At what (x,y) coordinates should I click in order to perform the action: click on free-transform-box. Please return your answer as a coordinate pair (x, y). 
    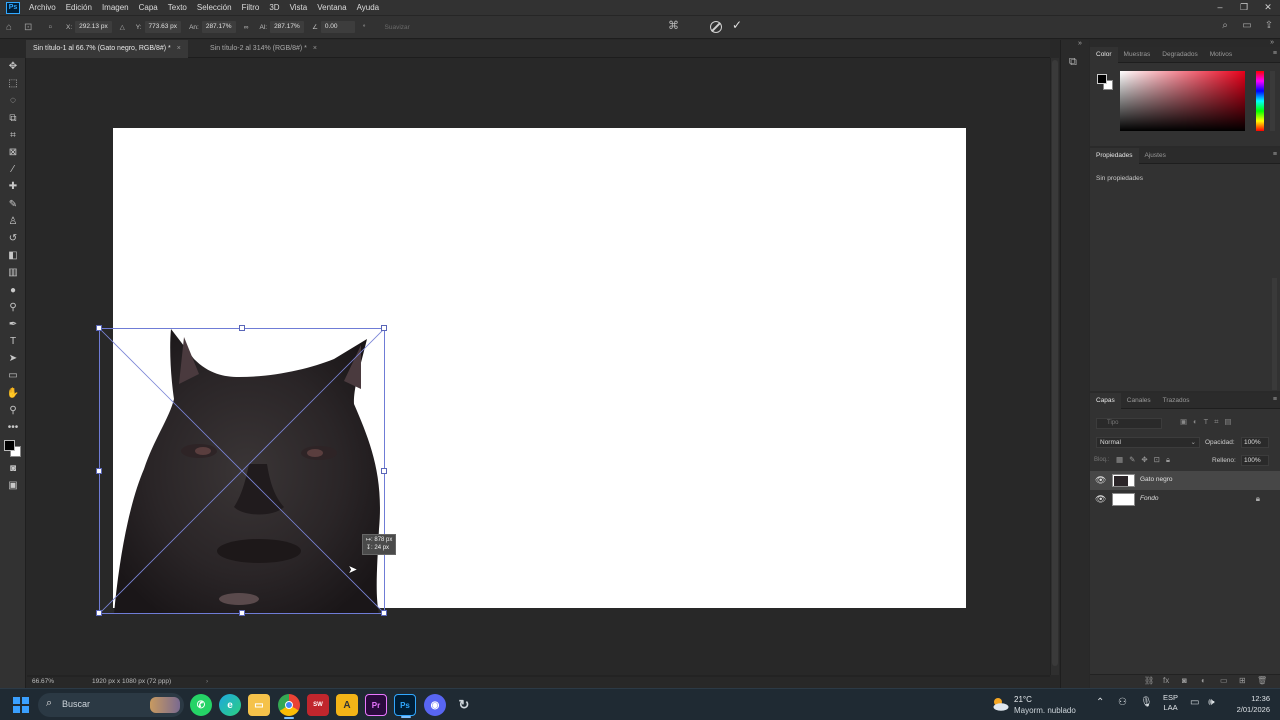
    Looking at the image, I should click on (241, 470).